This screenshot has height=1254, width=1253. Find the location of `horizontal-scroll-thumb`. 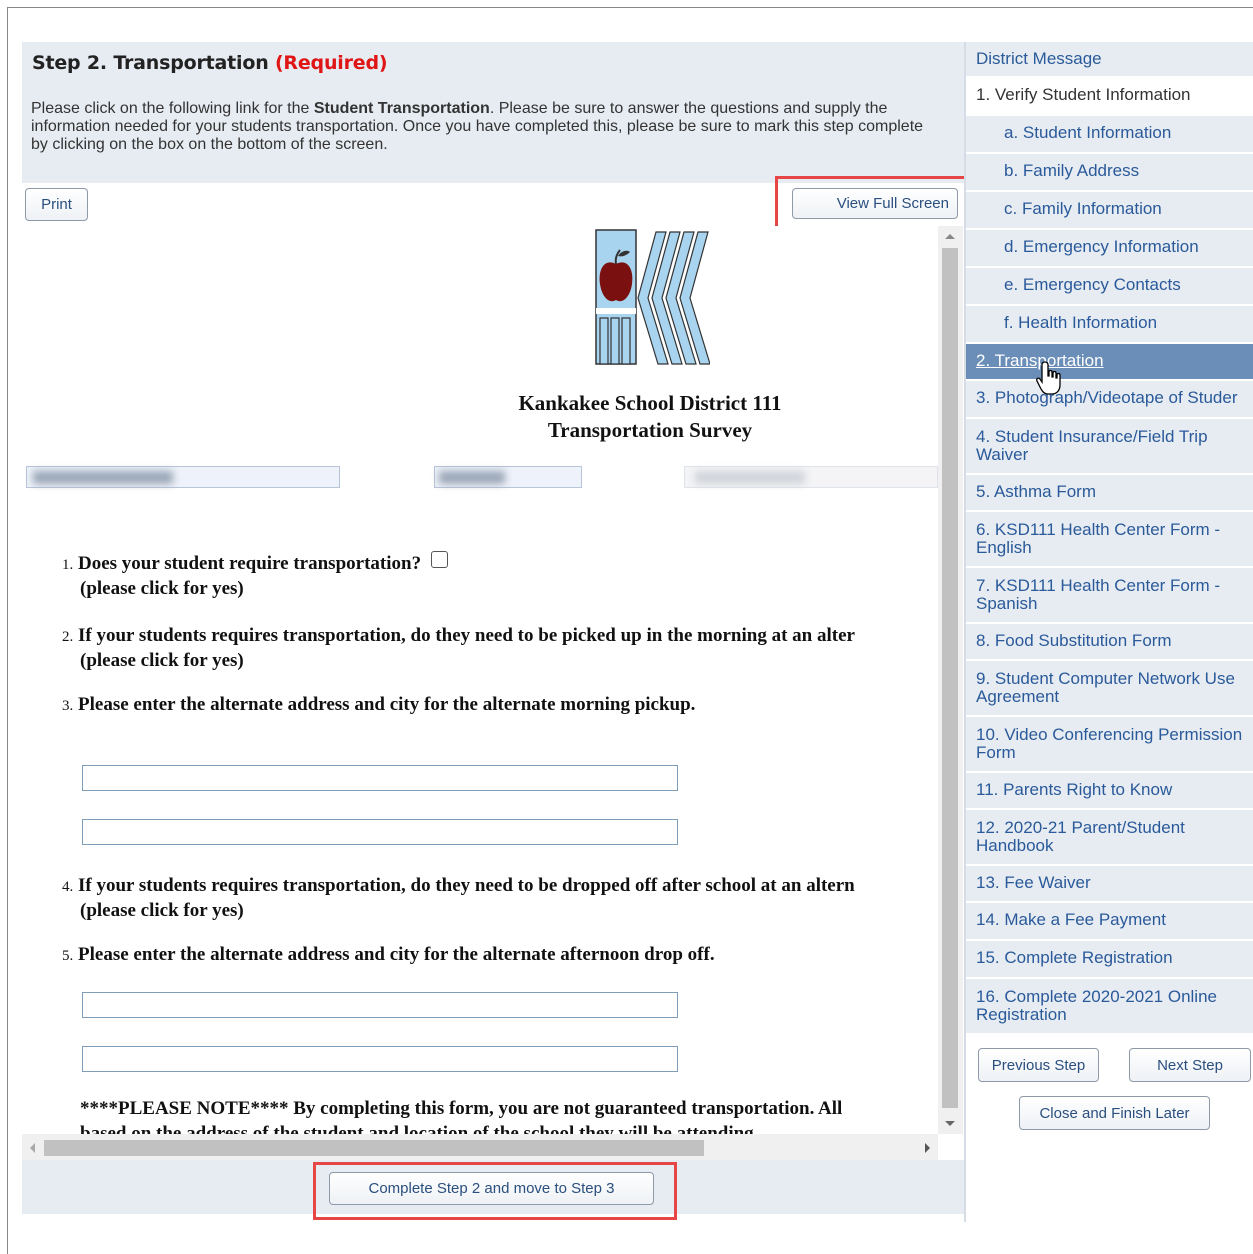

horizontal-scroll-thumb is located at coordinates (374, 1148).